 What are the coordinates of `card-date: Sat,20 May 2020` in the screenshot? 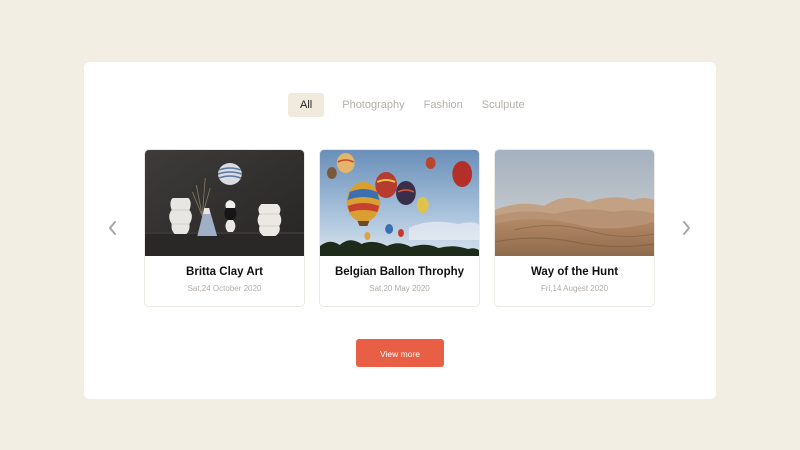 It's located at (399, 288).